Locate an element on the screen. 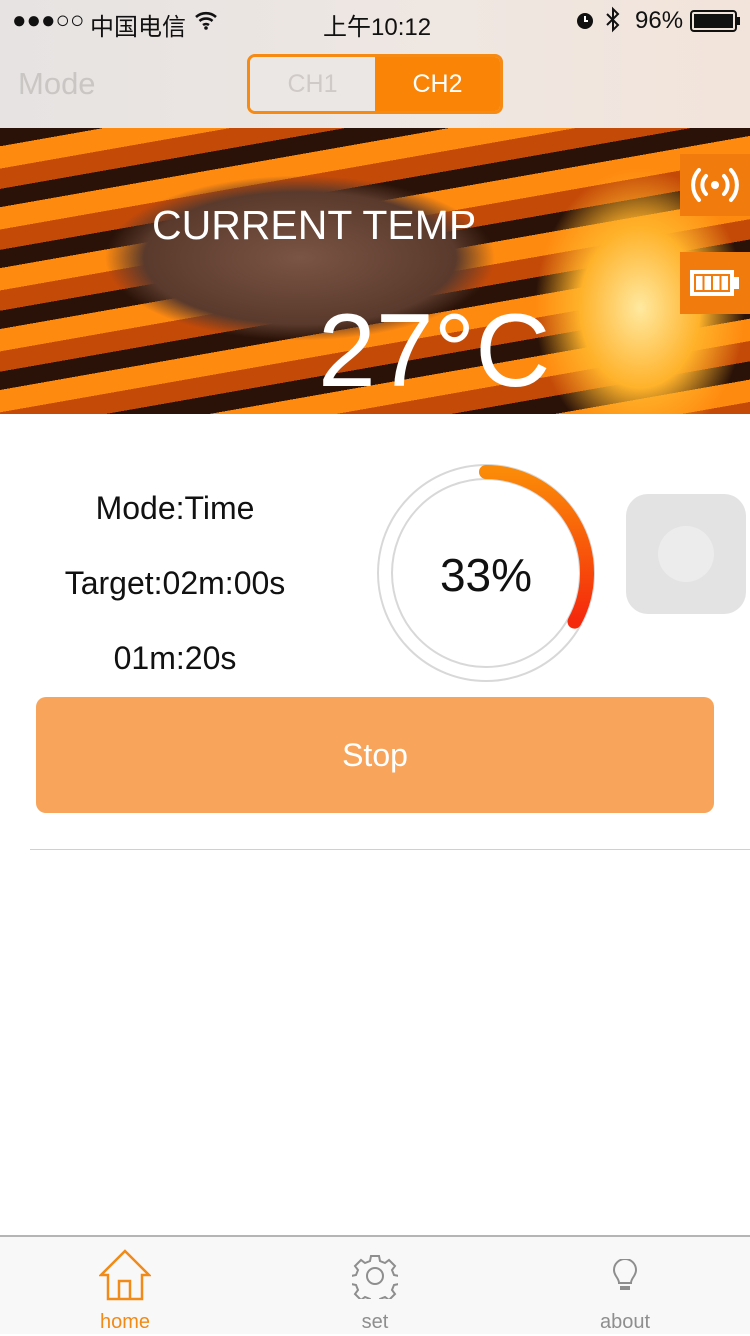 Image resolution: width=750 pixels, height=1336 pixels. tab-set: set is located at coordinates (375, 1286).